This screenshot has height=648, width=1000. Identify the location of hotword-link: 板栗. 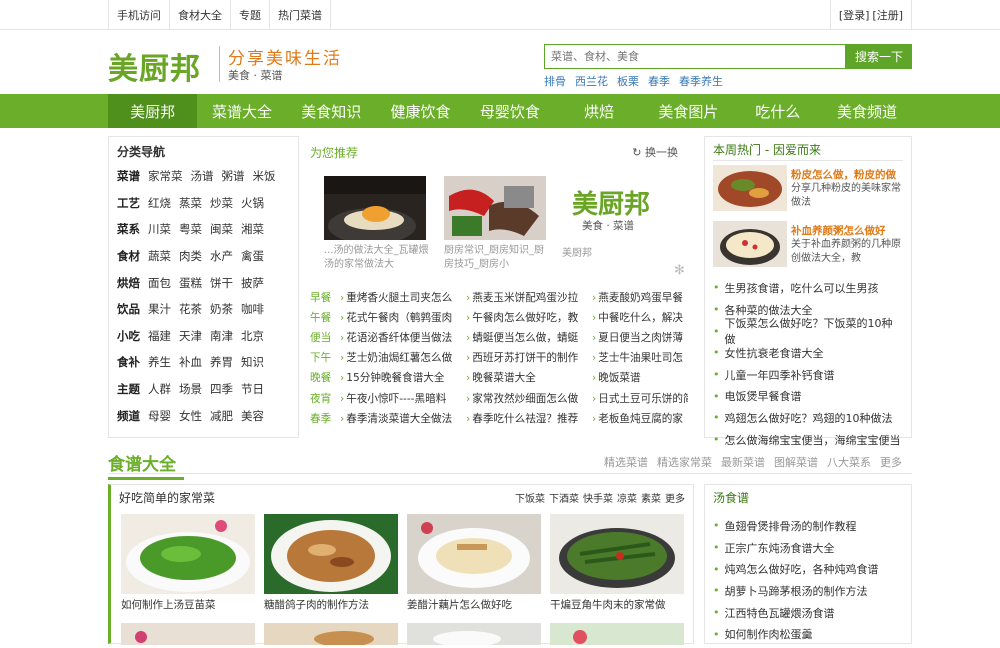
(628, 81).